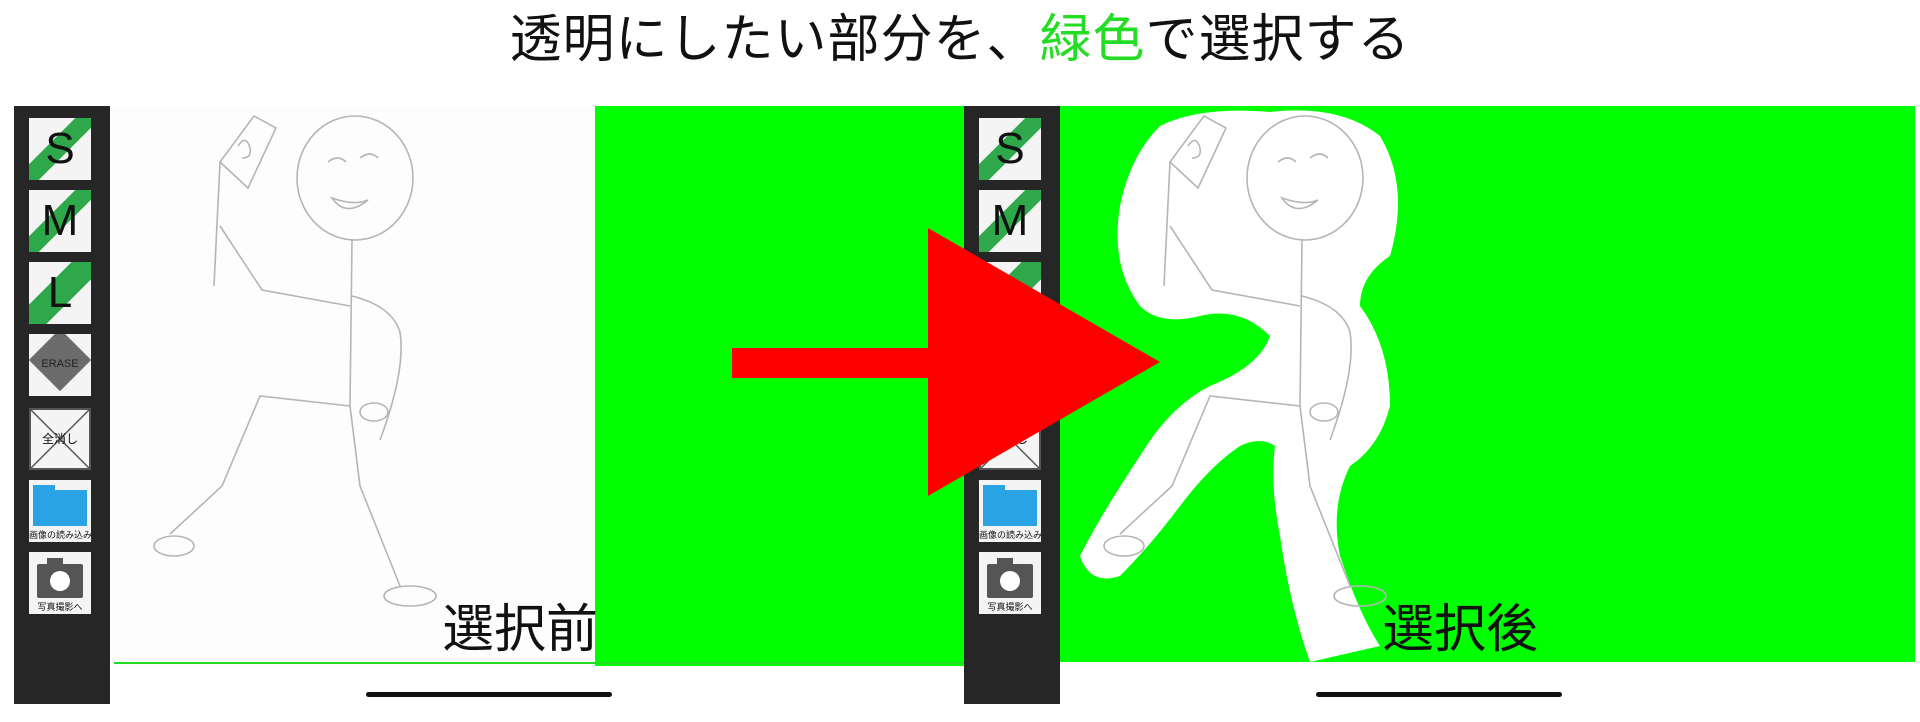  I want to click on before-label: 選択前, so click(520, 630).